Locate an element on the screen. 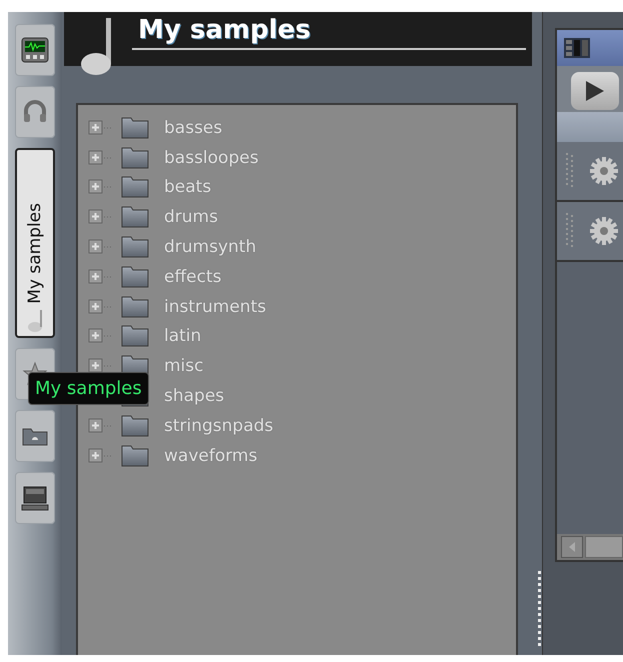  browser-title: My samples is located at coordinates (329, 31).